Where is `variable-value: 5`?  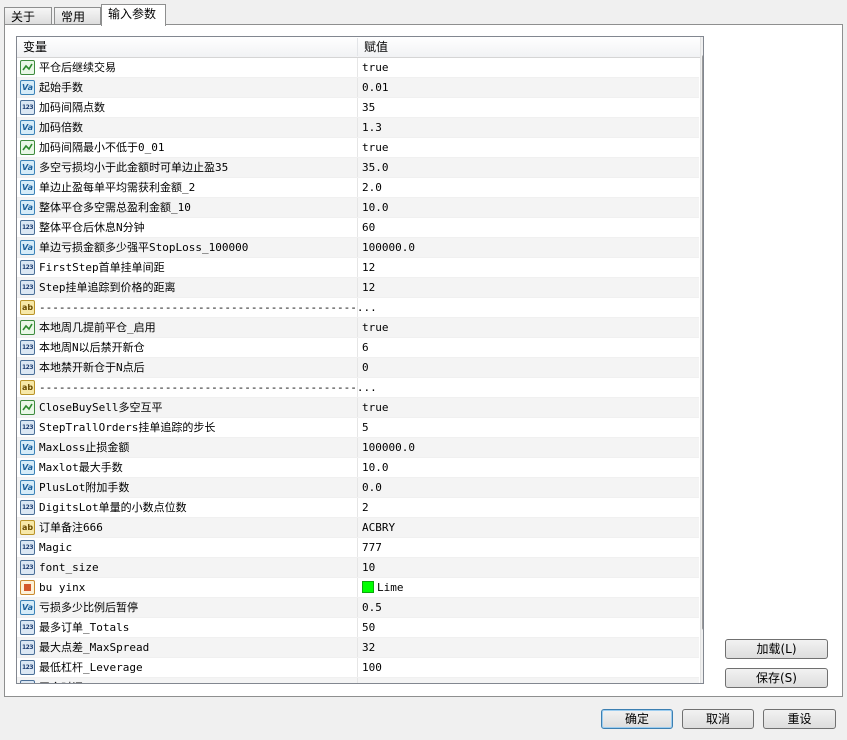
variable-value: 5 is located at coordinates (365, 427).